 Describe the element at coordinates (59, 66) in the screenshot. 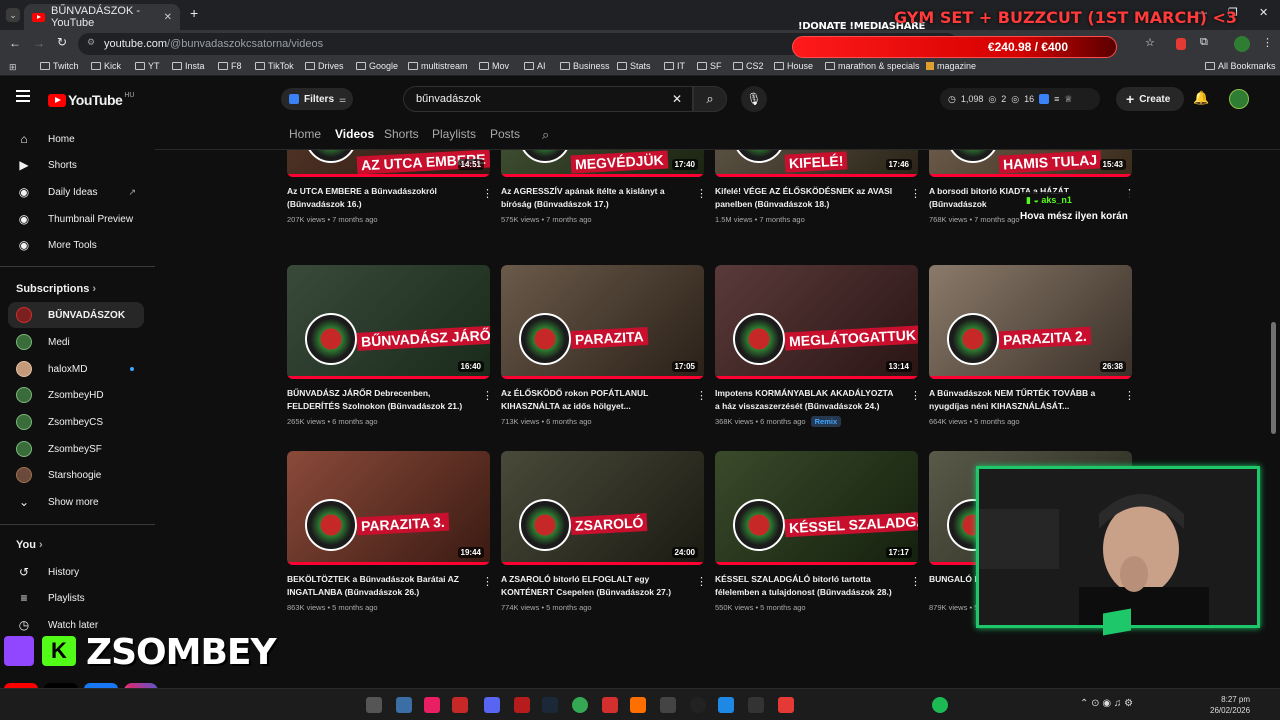

I see `bookmark-folder: Twitch` at that location.